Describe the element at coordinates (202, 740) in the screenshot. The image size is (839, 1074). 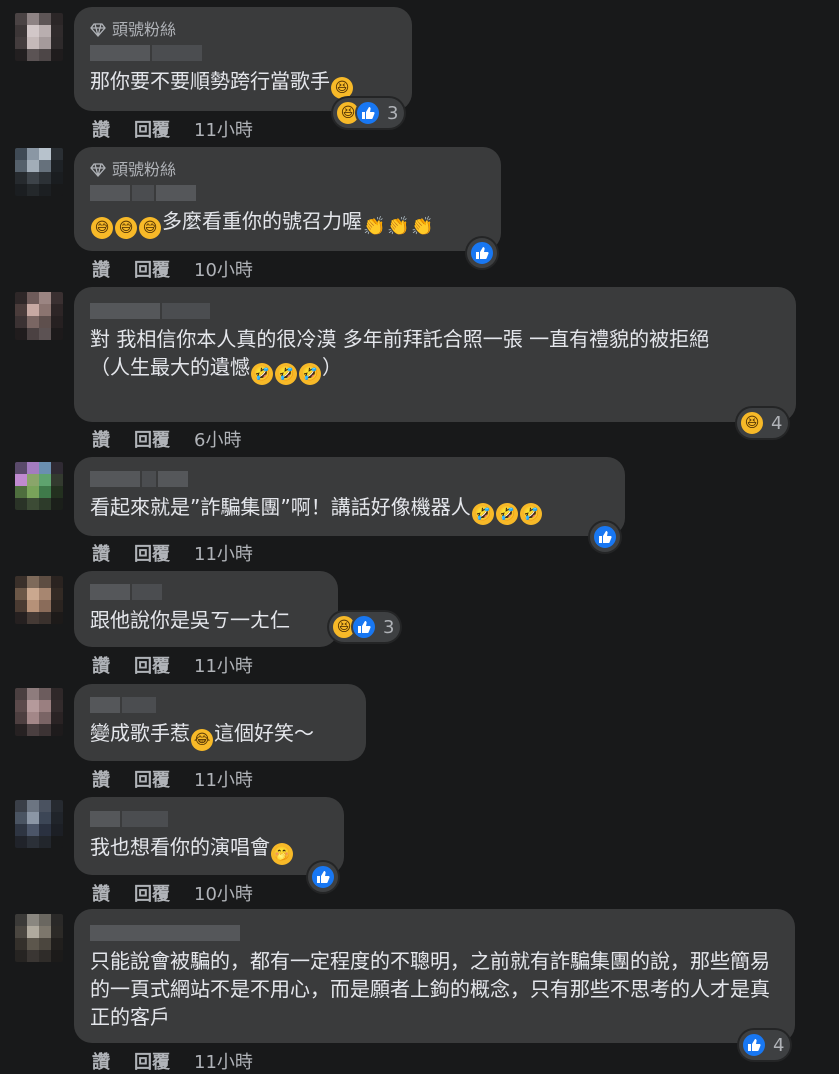
I see `joy-emoji-icon: 😂` at that location.